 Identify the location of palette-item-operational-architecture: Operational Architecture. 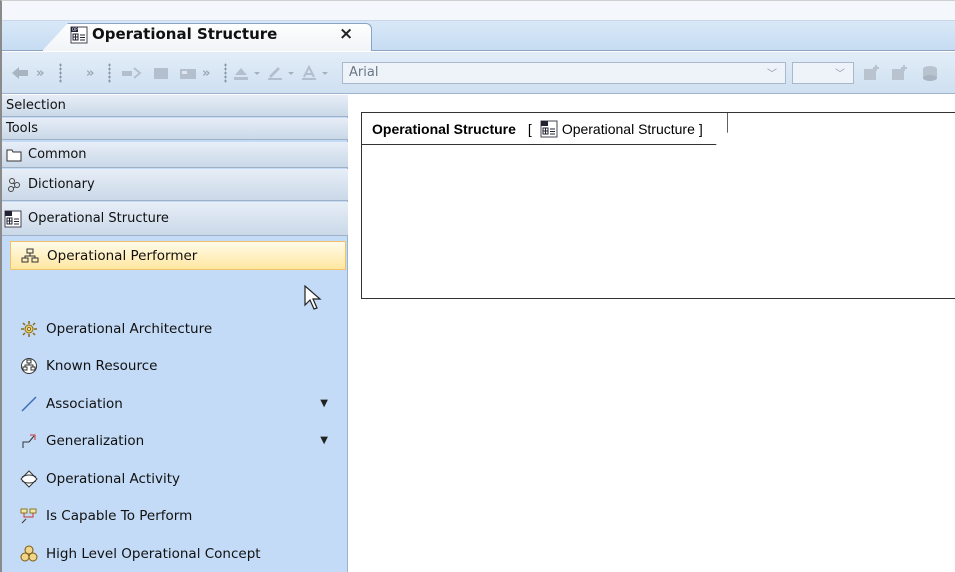
(175, 328).